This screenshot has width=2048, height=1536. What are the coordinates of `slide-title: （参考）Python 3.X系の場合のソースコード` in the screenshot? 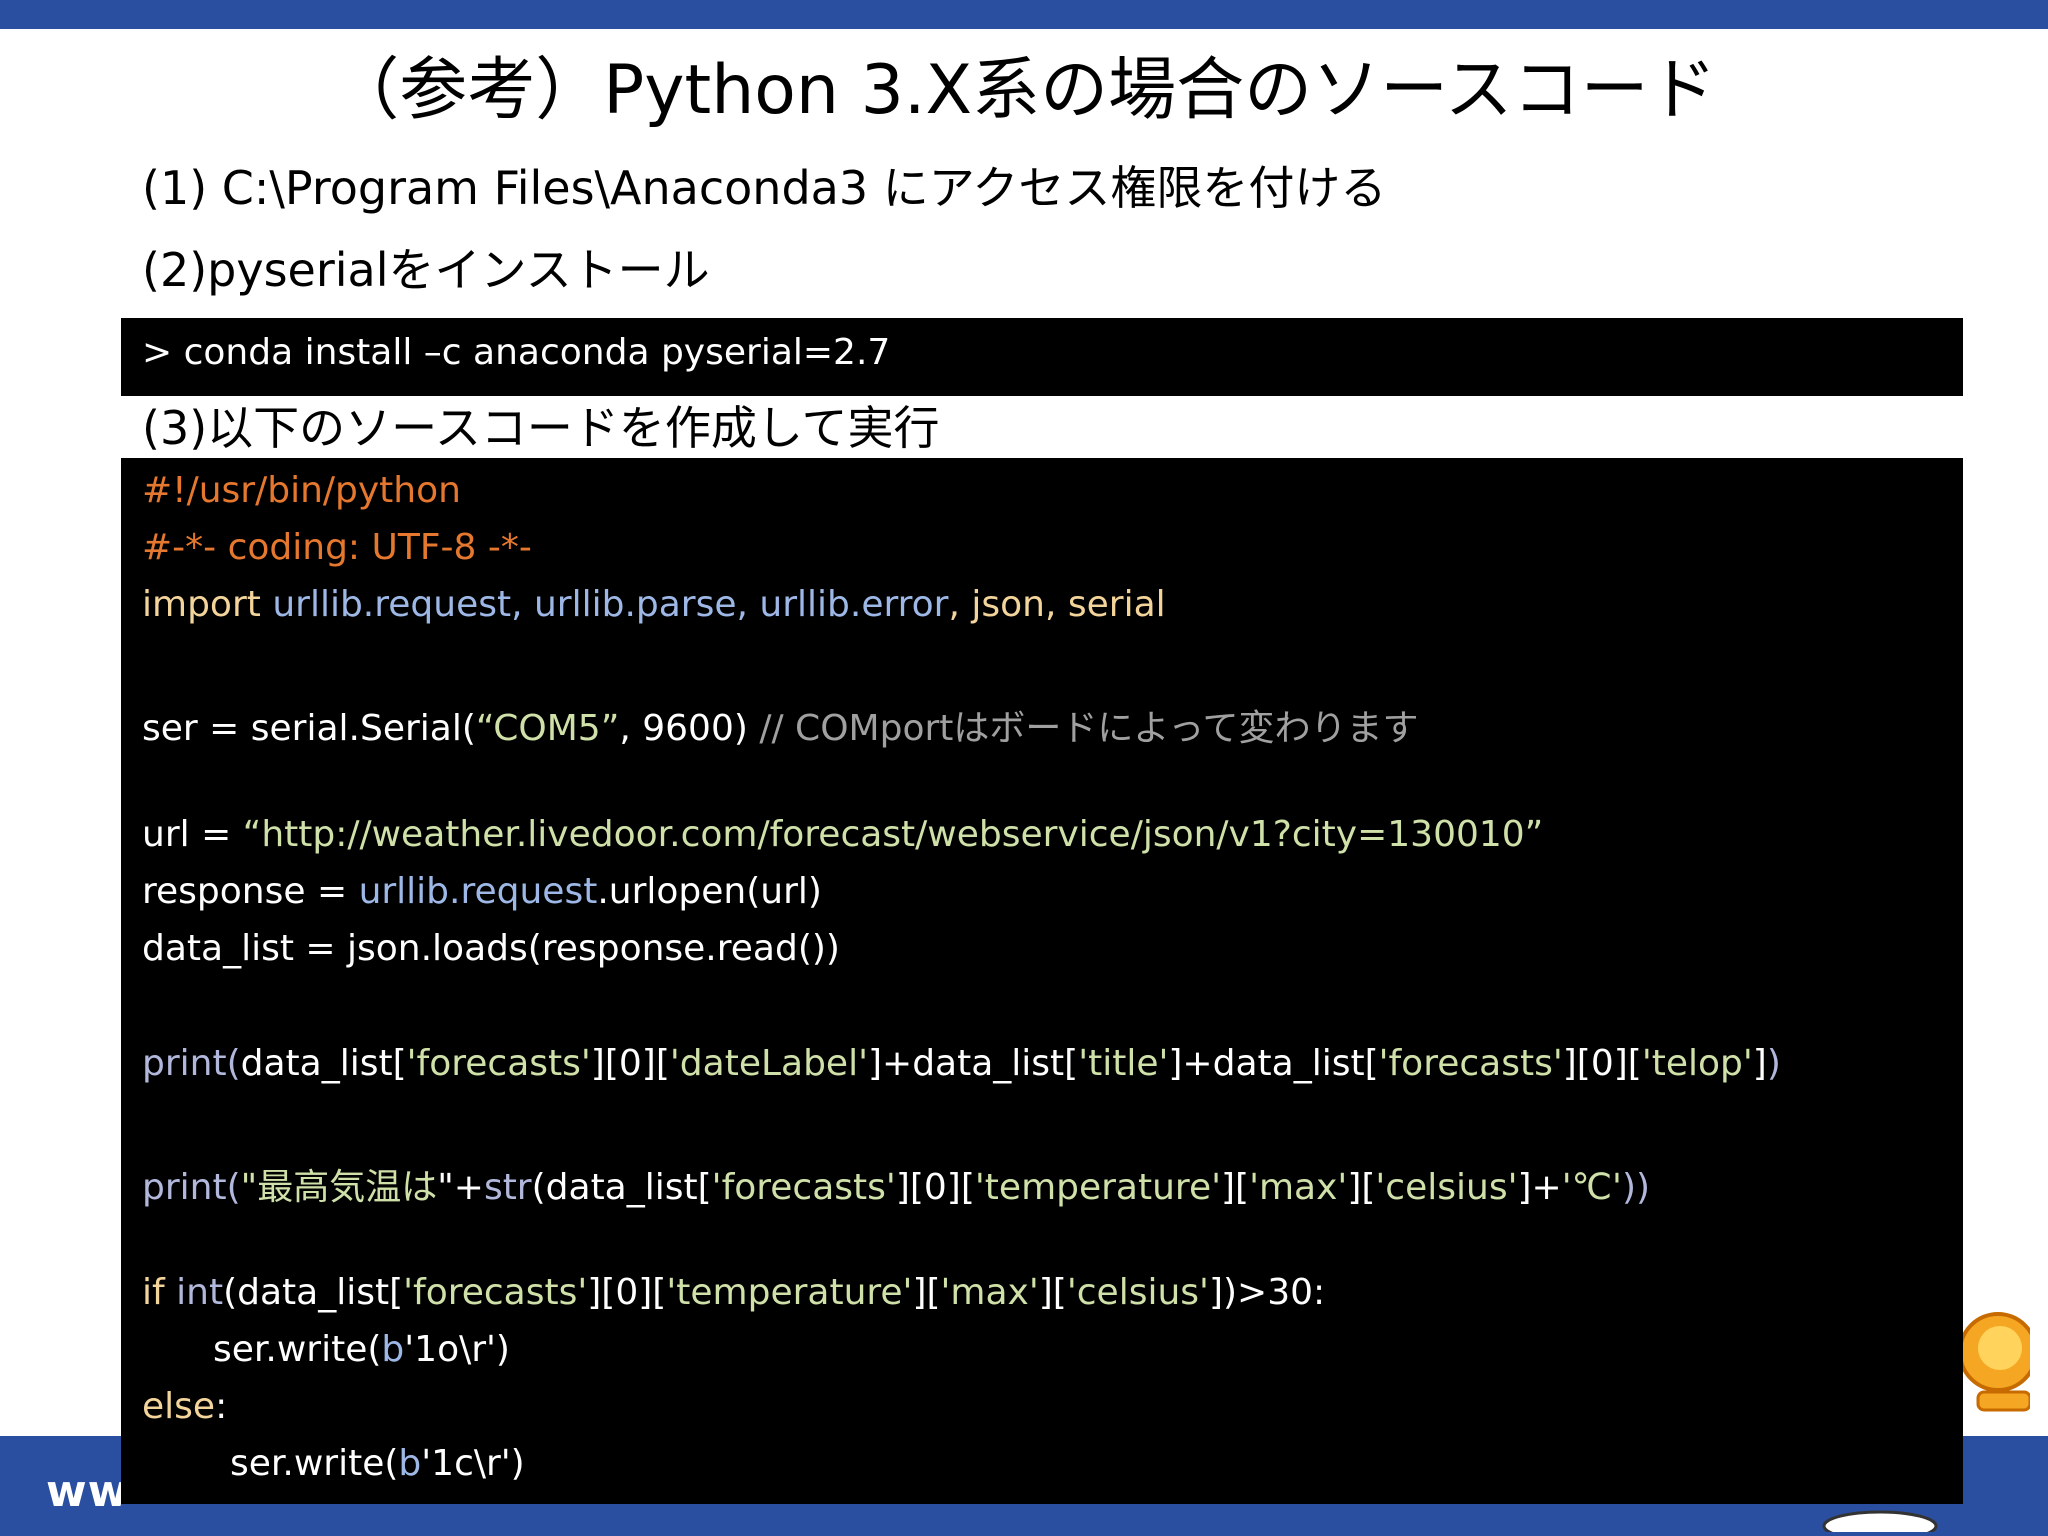 It's located at (1024, 90).